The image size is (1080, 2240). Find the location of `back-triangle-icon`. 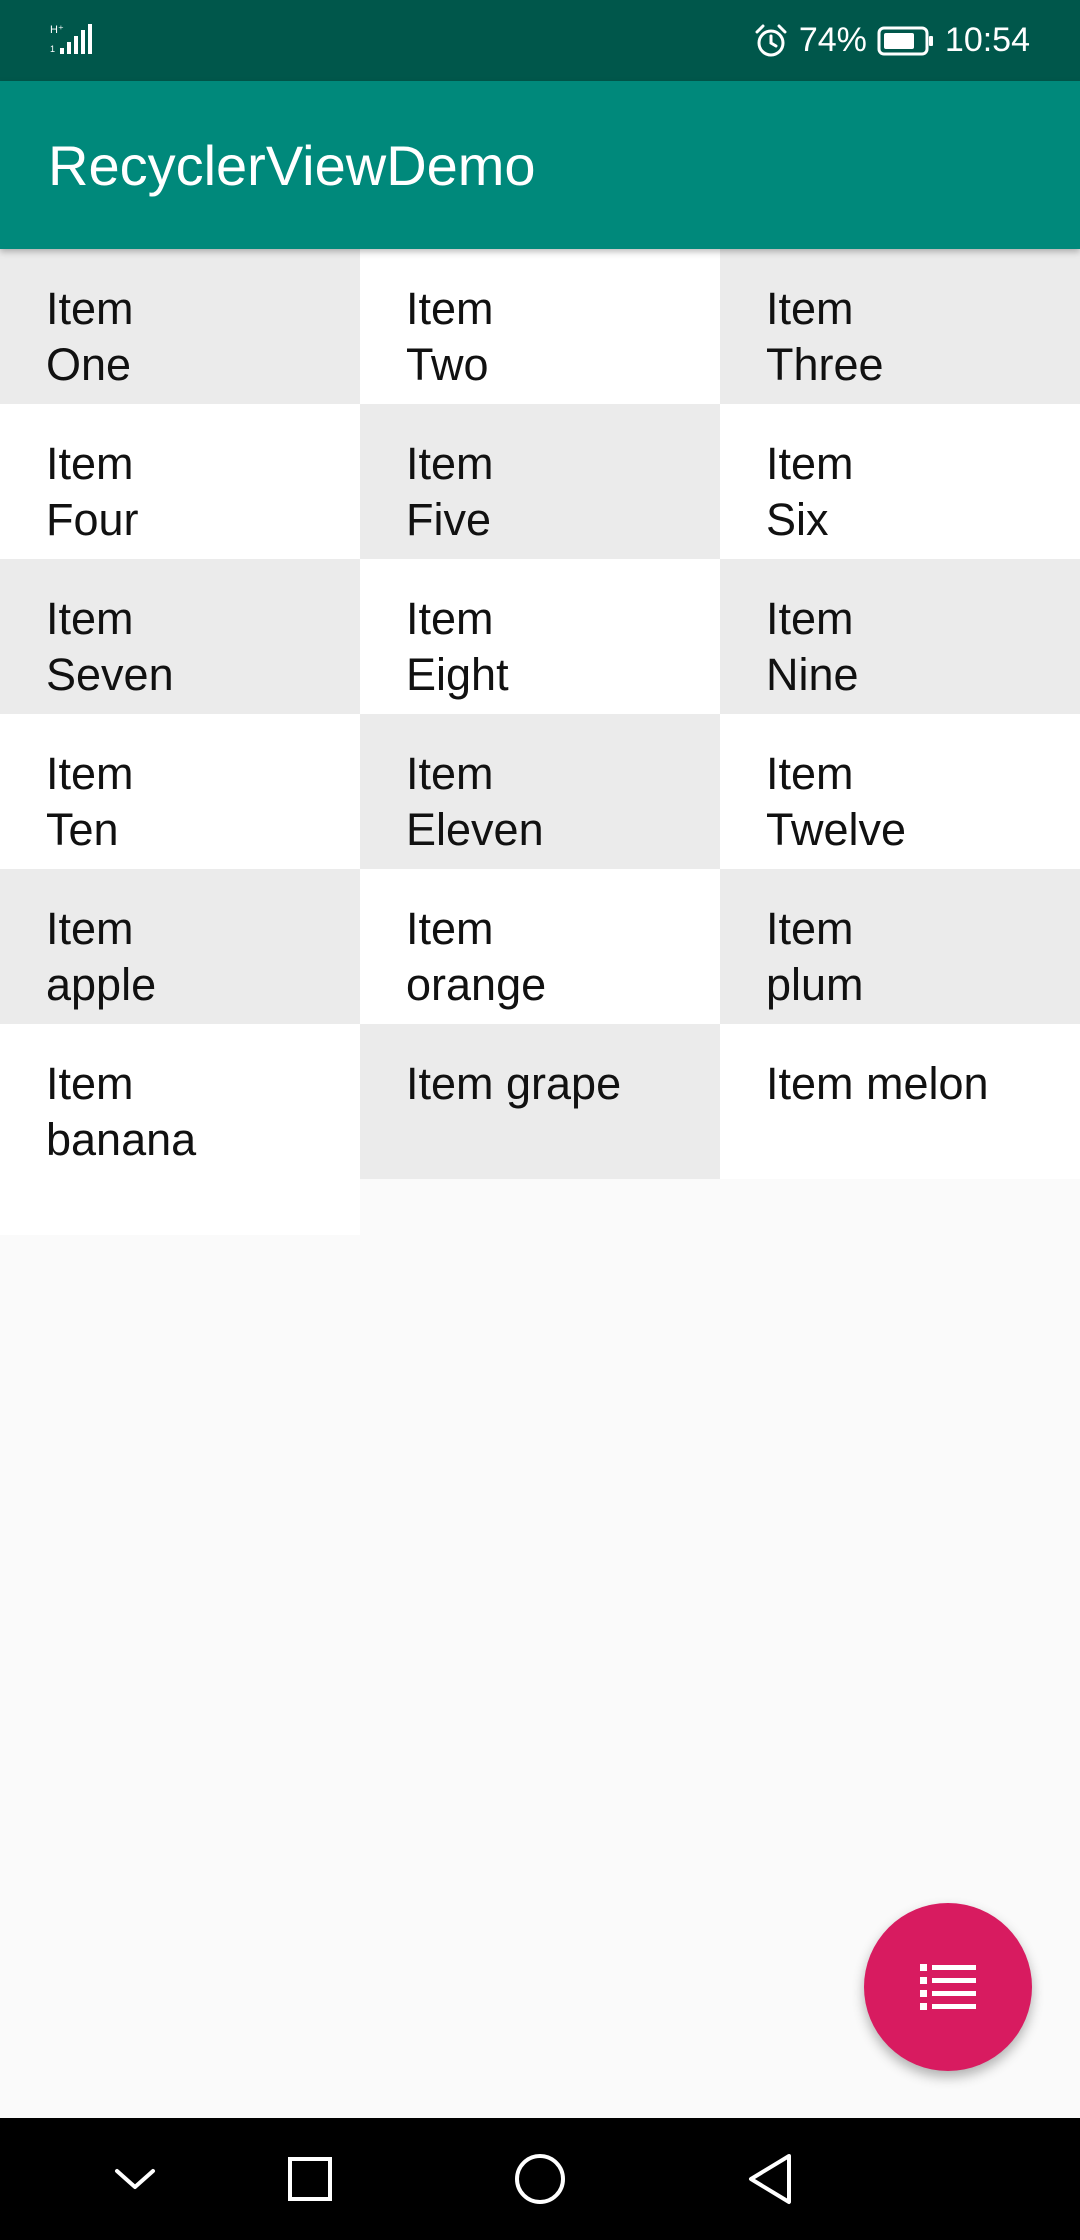

back-triangle-icon is located at coordinates (770, 2179).